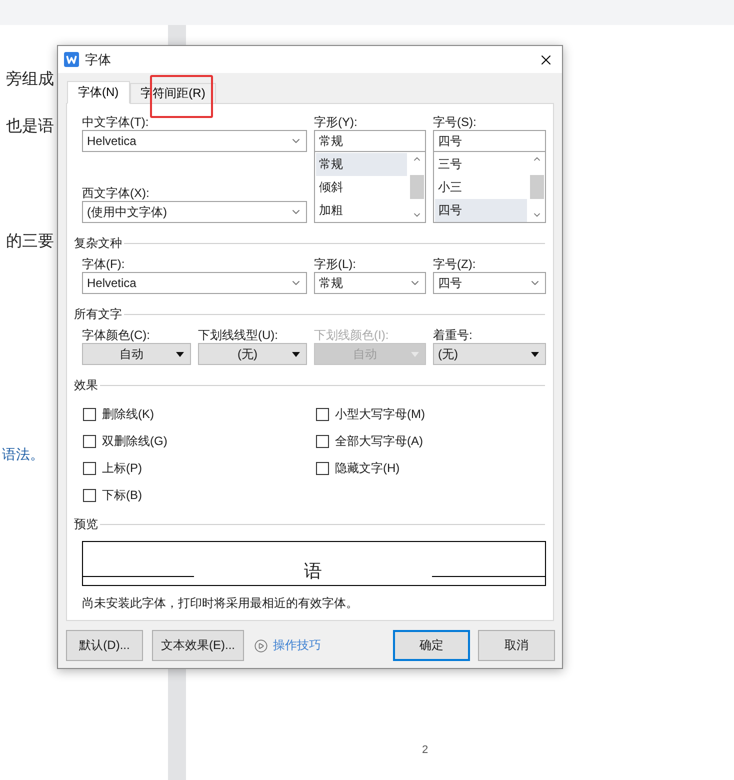  Describe the element at coordinates (86, 385) in the screenshot. I see `section-title: 效果` at that location.